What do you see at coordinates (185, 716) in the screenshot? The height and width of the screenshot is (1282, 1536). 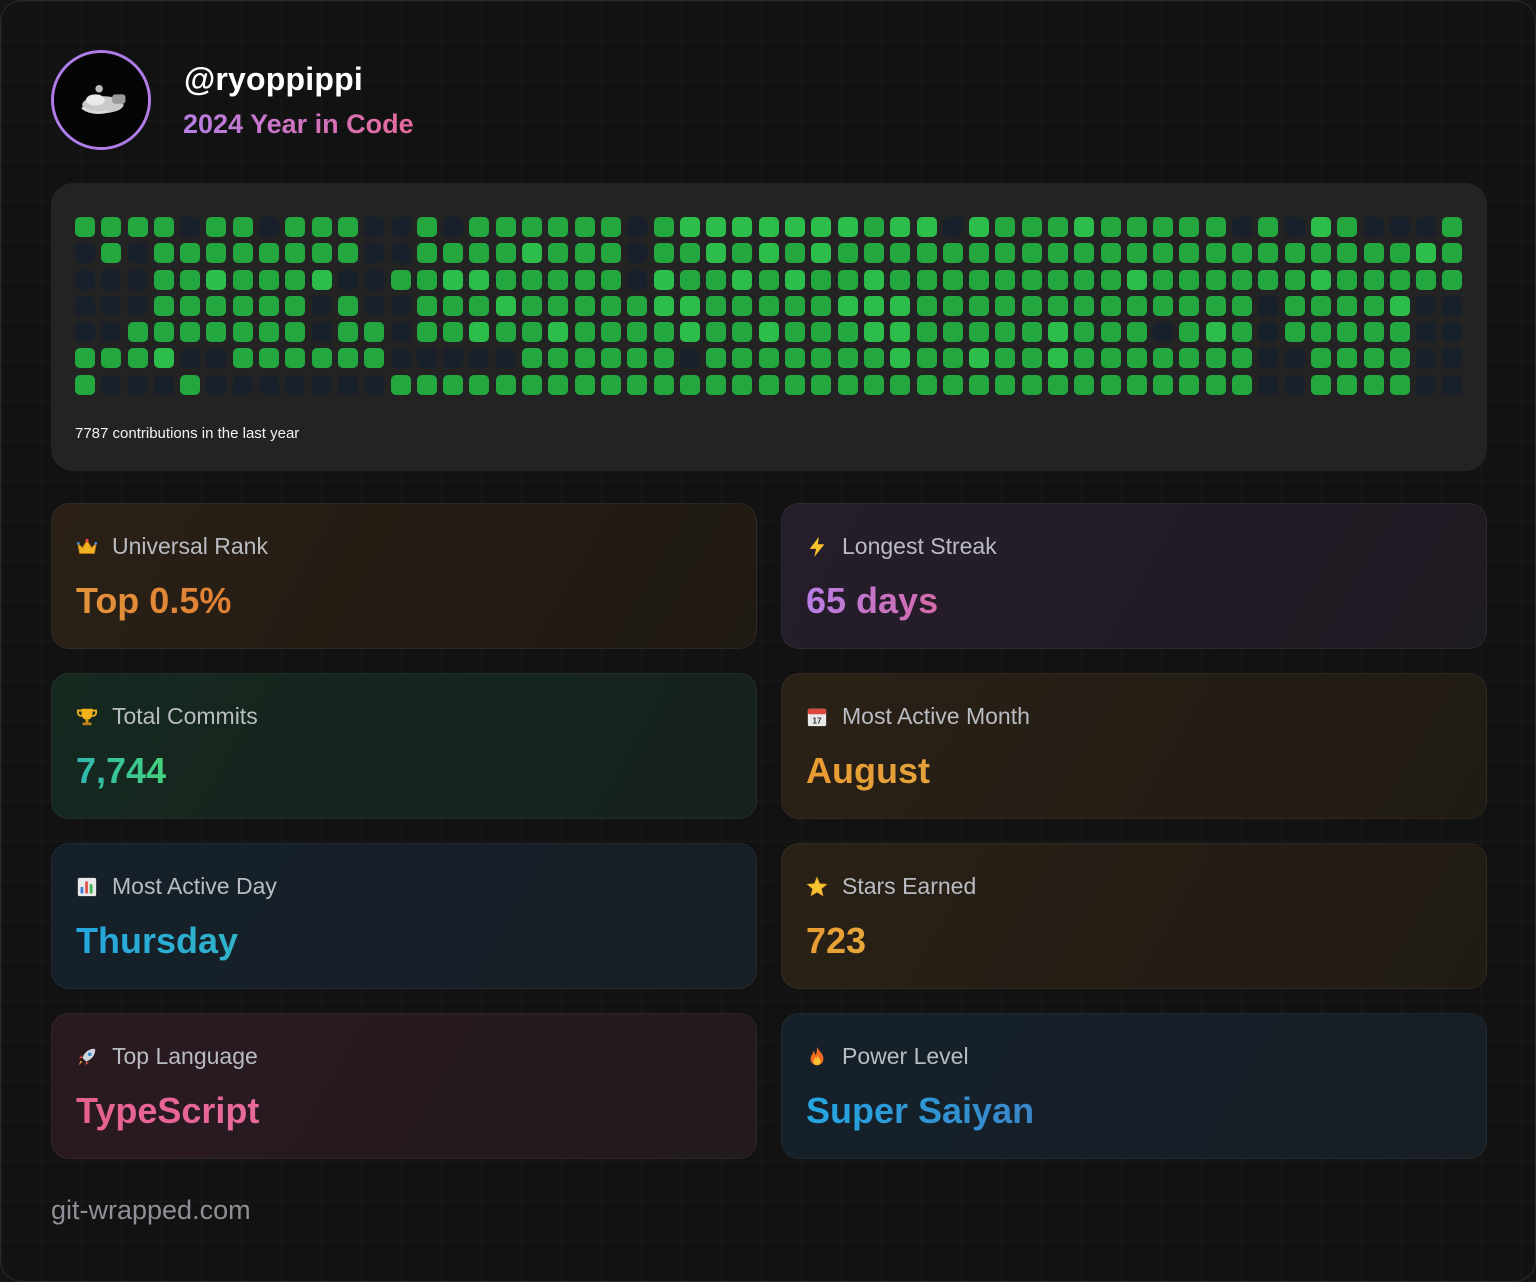 I see `stat-label-text: Total Commits` at bounding box center [185, 716].